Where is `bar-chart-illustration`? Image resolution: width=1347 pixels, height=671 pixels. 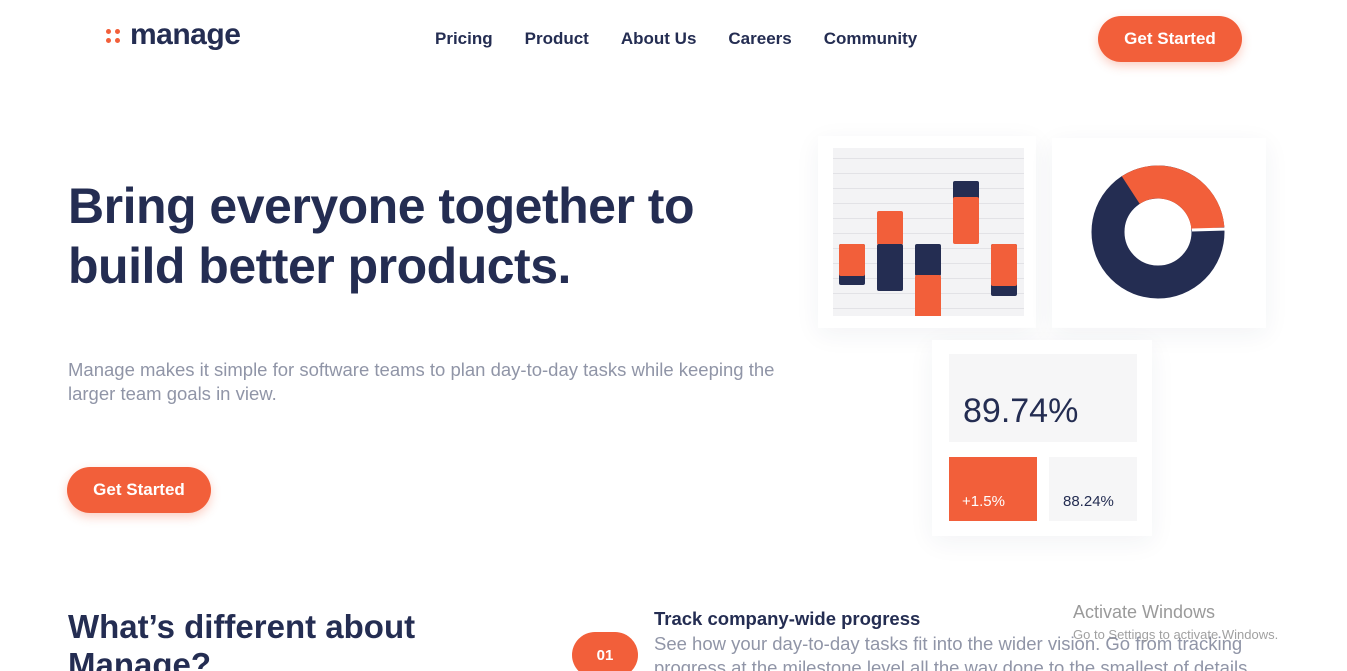 bar-chart-illustration is located at coordinates (928, 232).